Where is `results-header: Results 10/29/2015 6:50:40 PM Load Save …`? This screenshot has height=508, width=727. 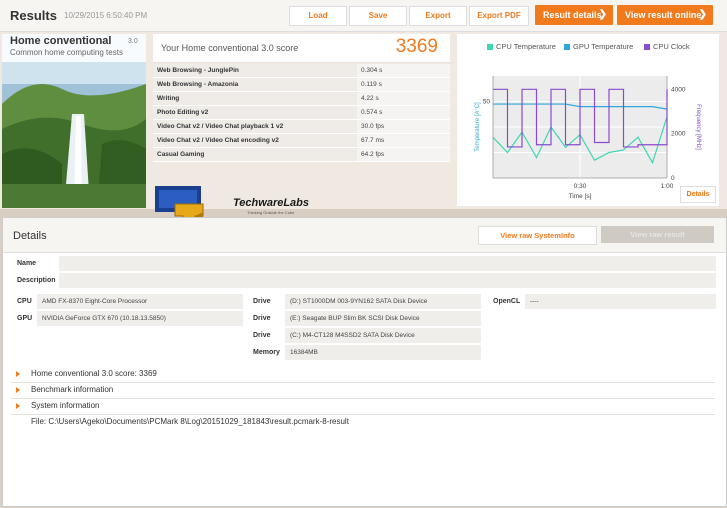 results-header: Results 10/29/2015 6:50:40 PM Load Save … is located at coordinates (363, 16).